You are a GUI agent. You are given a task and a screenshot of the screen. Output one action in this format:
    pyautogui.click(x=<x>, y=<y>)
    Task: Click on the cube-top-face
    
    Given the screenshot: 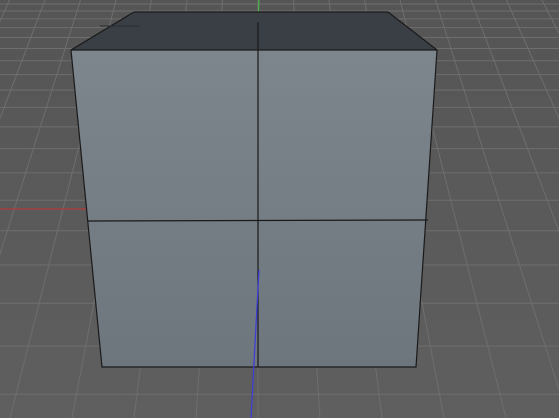 What is the action you would take?
    pyautogui.click(x=254, y=31)
    